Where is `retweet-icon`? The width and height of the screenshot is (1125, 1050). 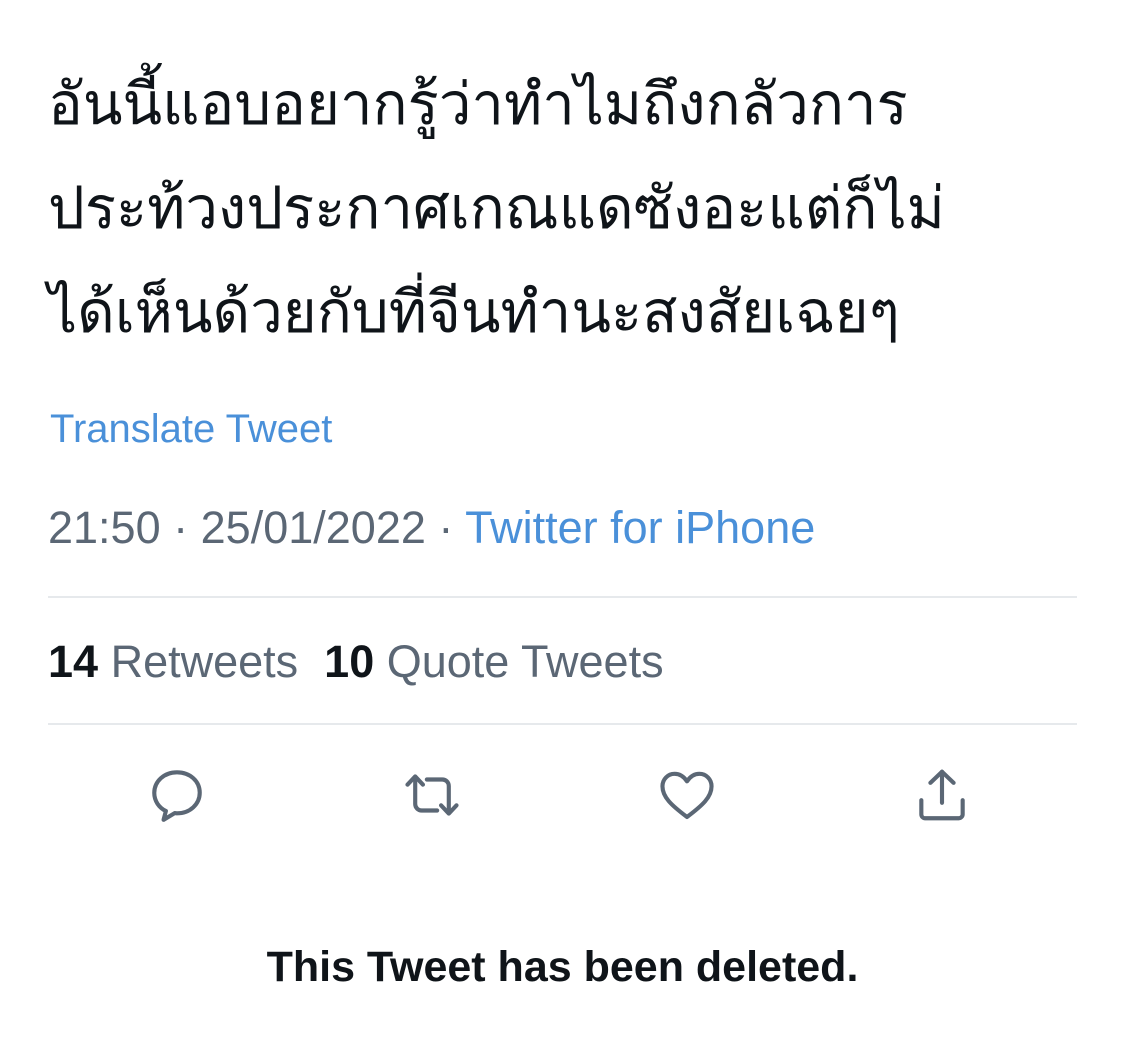
retweet-icon is located at coordinates (432, 795).